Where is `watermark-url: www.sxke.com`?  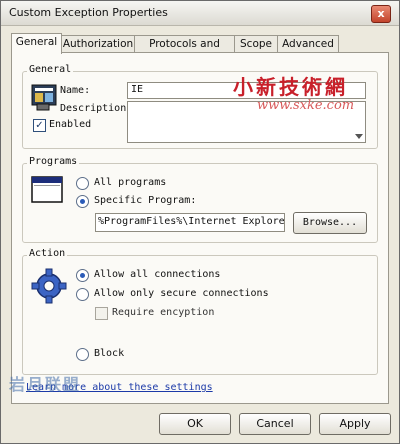 watermark-url: www.sxke.com is located at coordinates (306, 105).